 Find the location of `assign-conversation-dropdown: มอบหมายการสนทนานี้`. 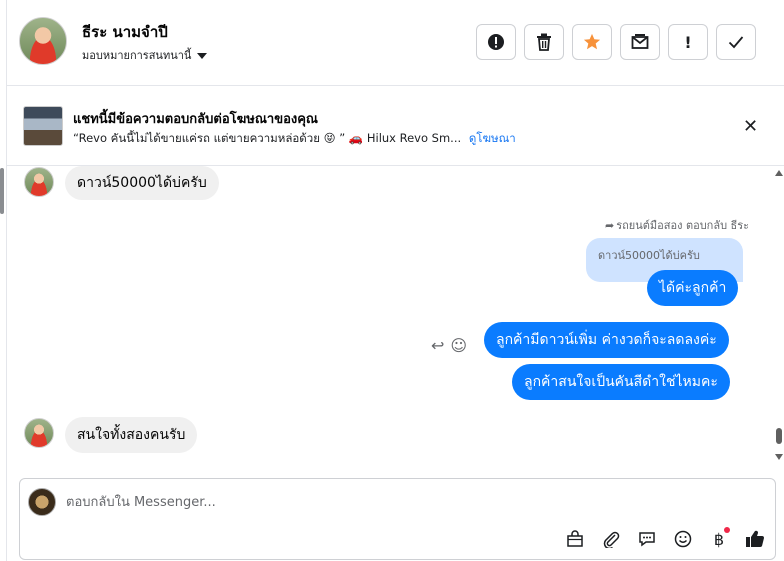

assign-conversation-dropdown: มอบหมายการสนทนานี้ is located at coordinates (145, 55).